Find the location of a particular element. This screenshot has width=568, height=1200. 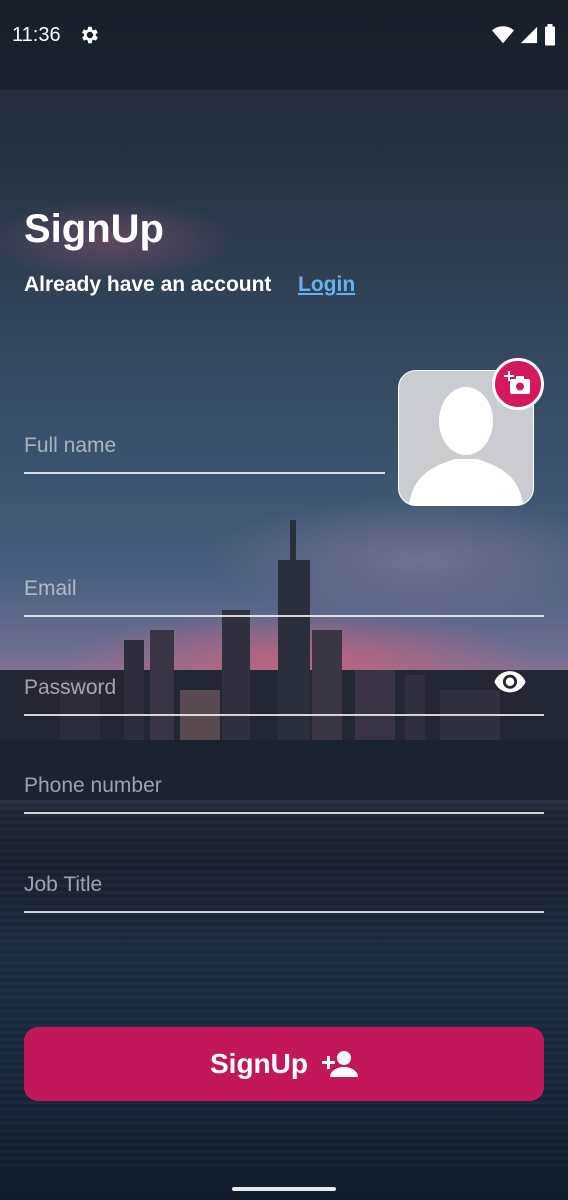

email-field: Email is located at coordinates (284, 591).